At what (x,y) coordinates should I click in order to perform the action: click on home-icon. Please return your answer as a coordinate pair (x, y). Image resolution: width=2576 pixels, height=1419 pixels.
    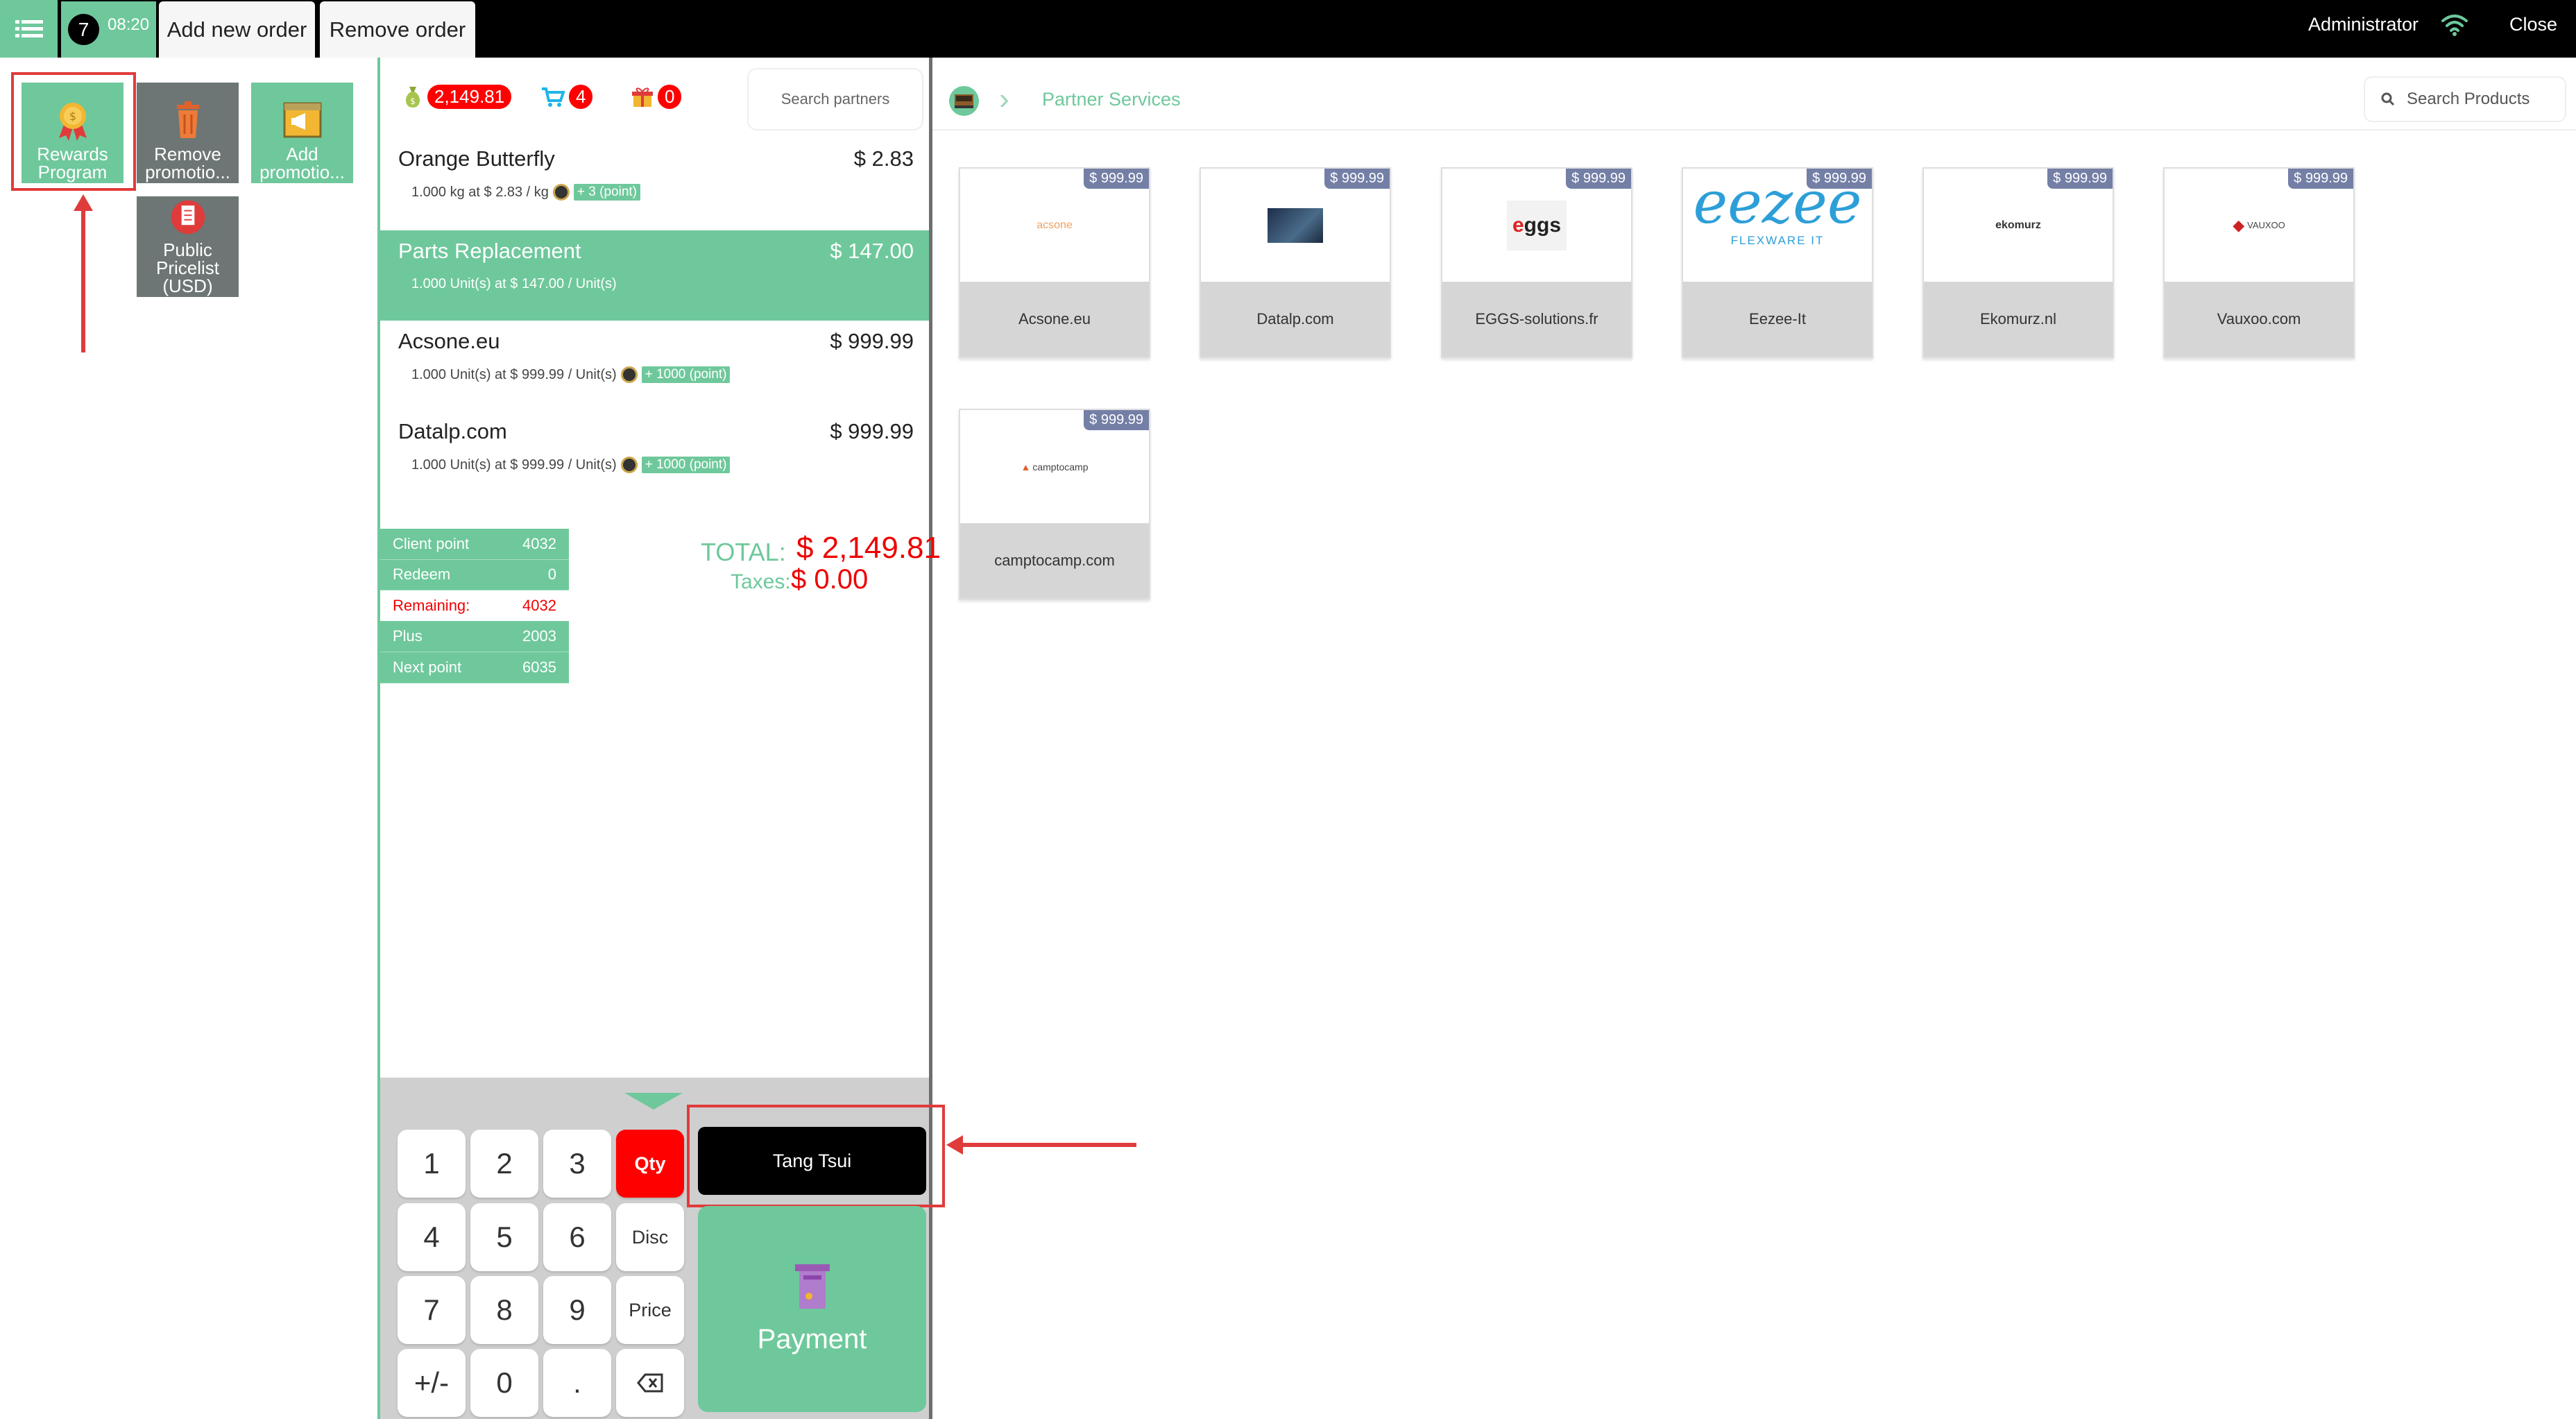
    Looking at the image, I should click on (964, 101).